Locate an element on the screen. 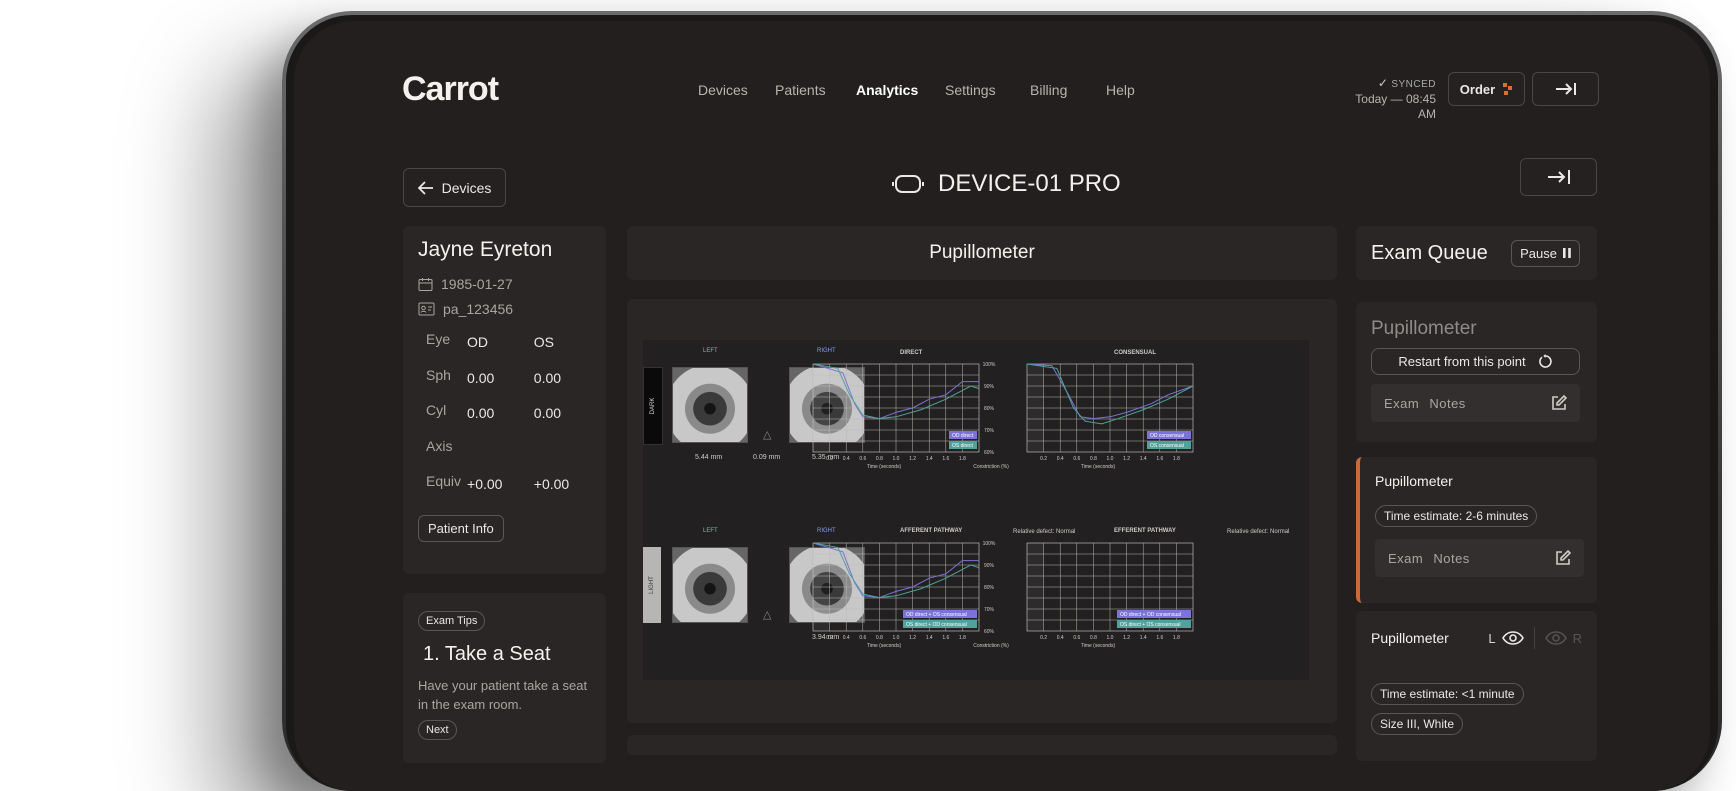 The width and height of the screenshot is (1736, 791). tip-title: 1. Take a Seat is located at coordinates (507, 654).